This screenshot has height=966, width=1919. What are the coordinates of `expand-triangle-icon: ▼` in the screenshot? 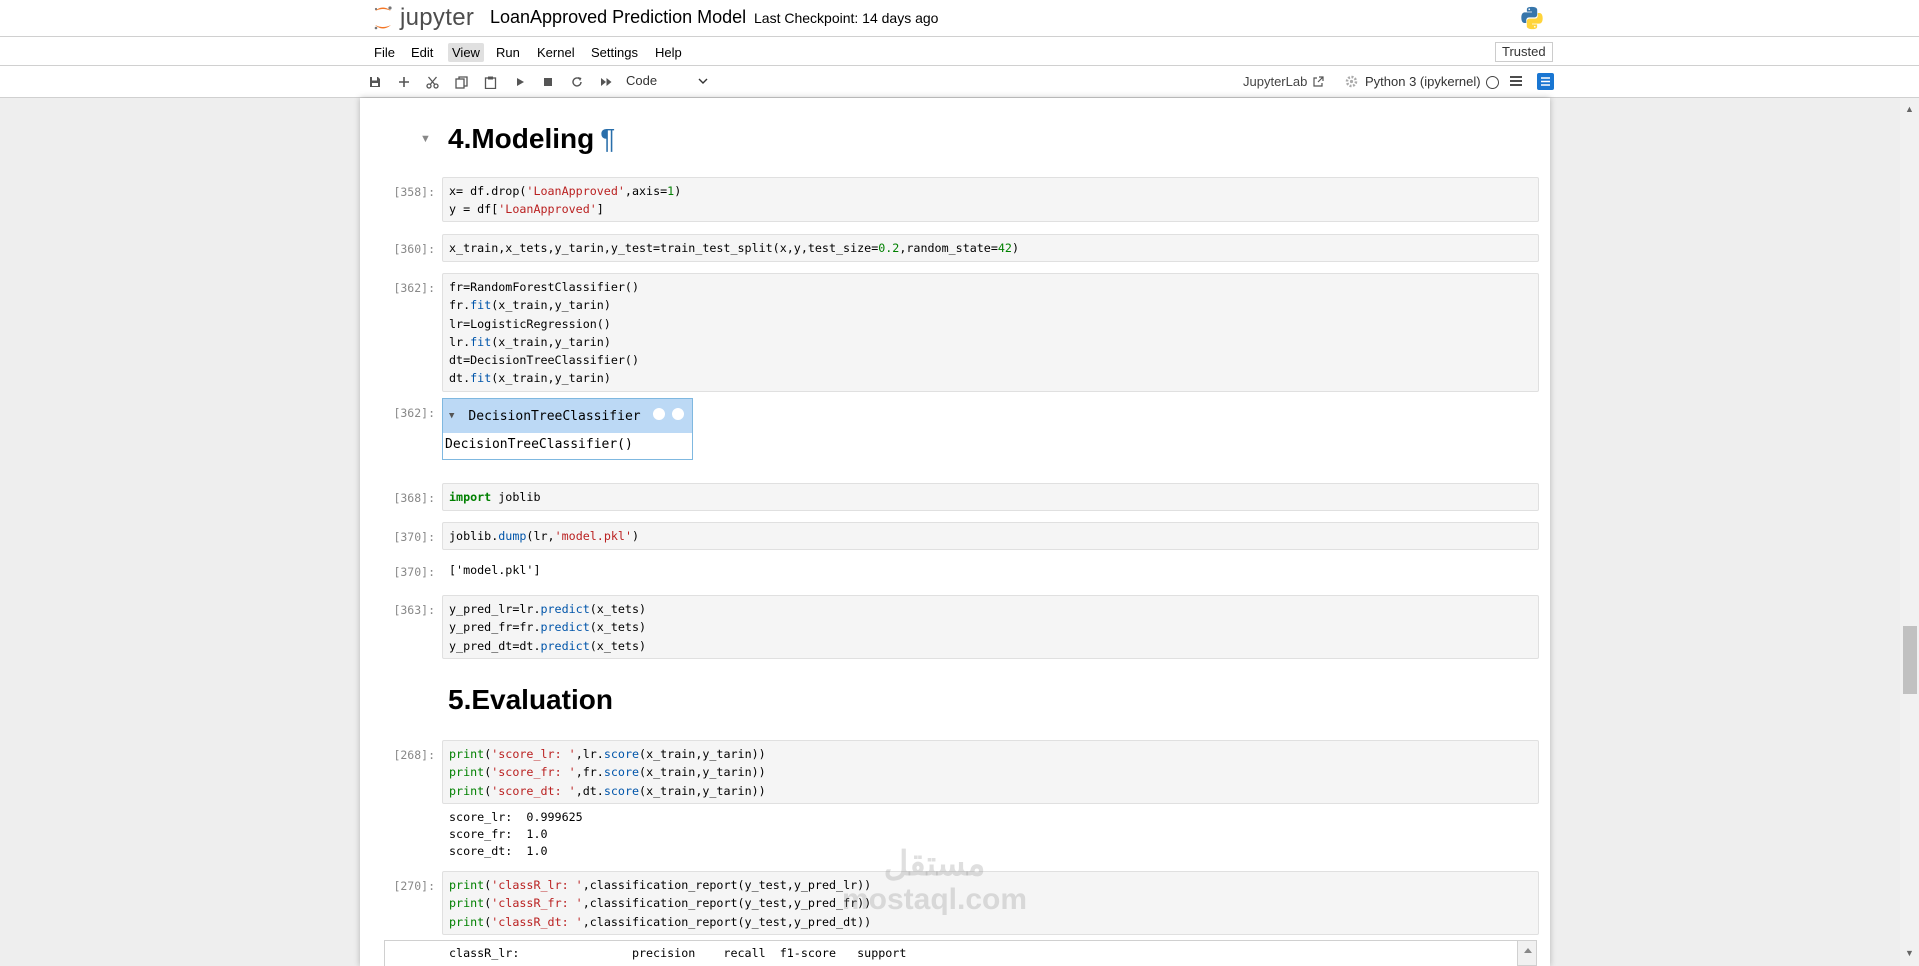 It's located at (451, 416).